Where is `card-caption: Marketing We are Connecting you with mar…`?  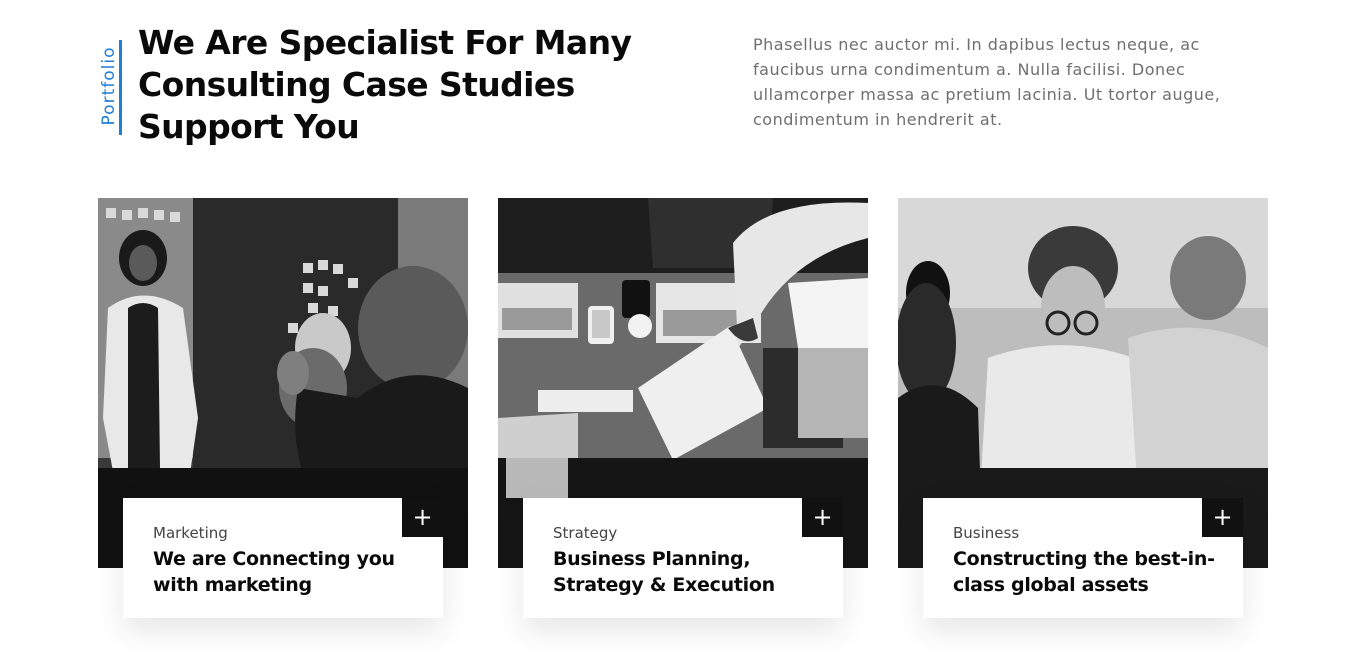
card-caption: Marketing We are Connecting you with mar… is located at coordinates (283, 558).